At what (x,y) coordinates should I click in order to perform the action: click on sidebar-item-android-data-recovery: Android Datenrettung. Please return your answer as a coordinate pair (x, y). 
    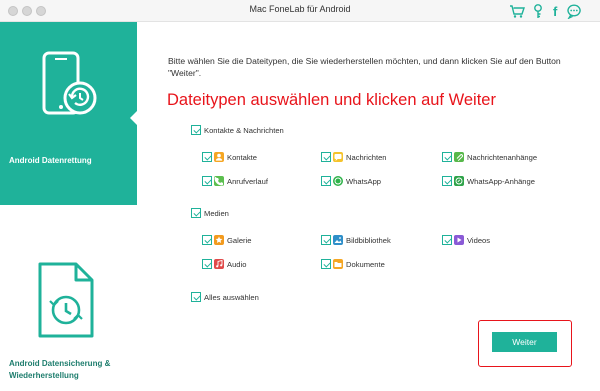
    Looking at the image, I should click on (69, 113).